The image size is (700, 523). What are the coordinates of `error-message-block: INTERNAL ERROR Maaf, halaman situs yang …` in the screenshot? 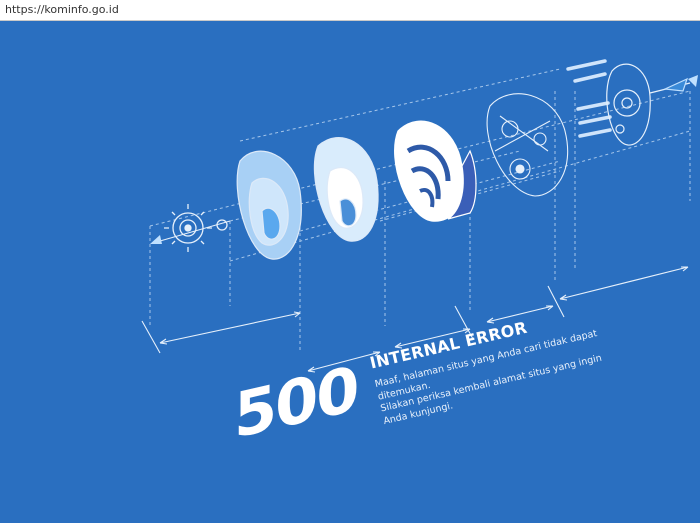 It's located at (487, 365).